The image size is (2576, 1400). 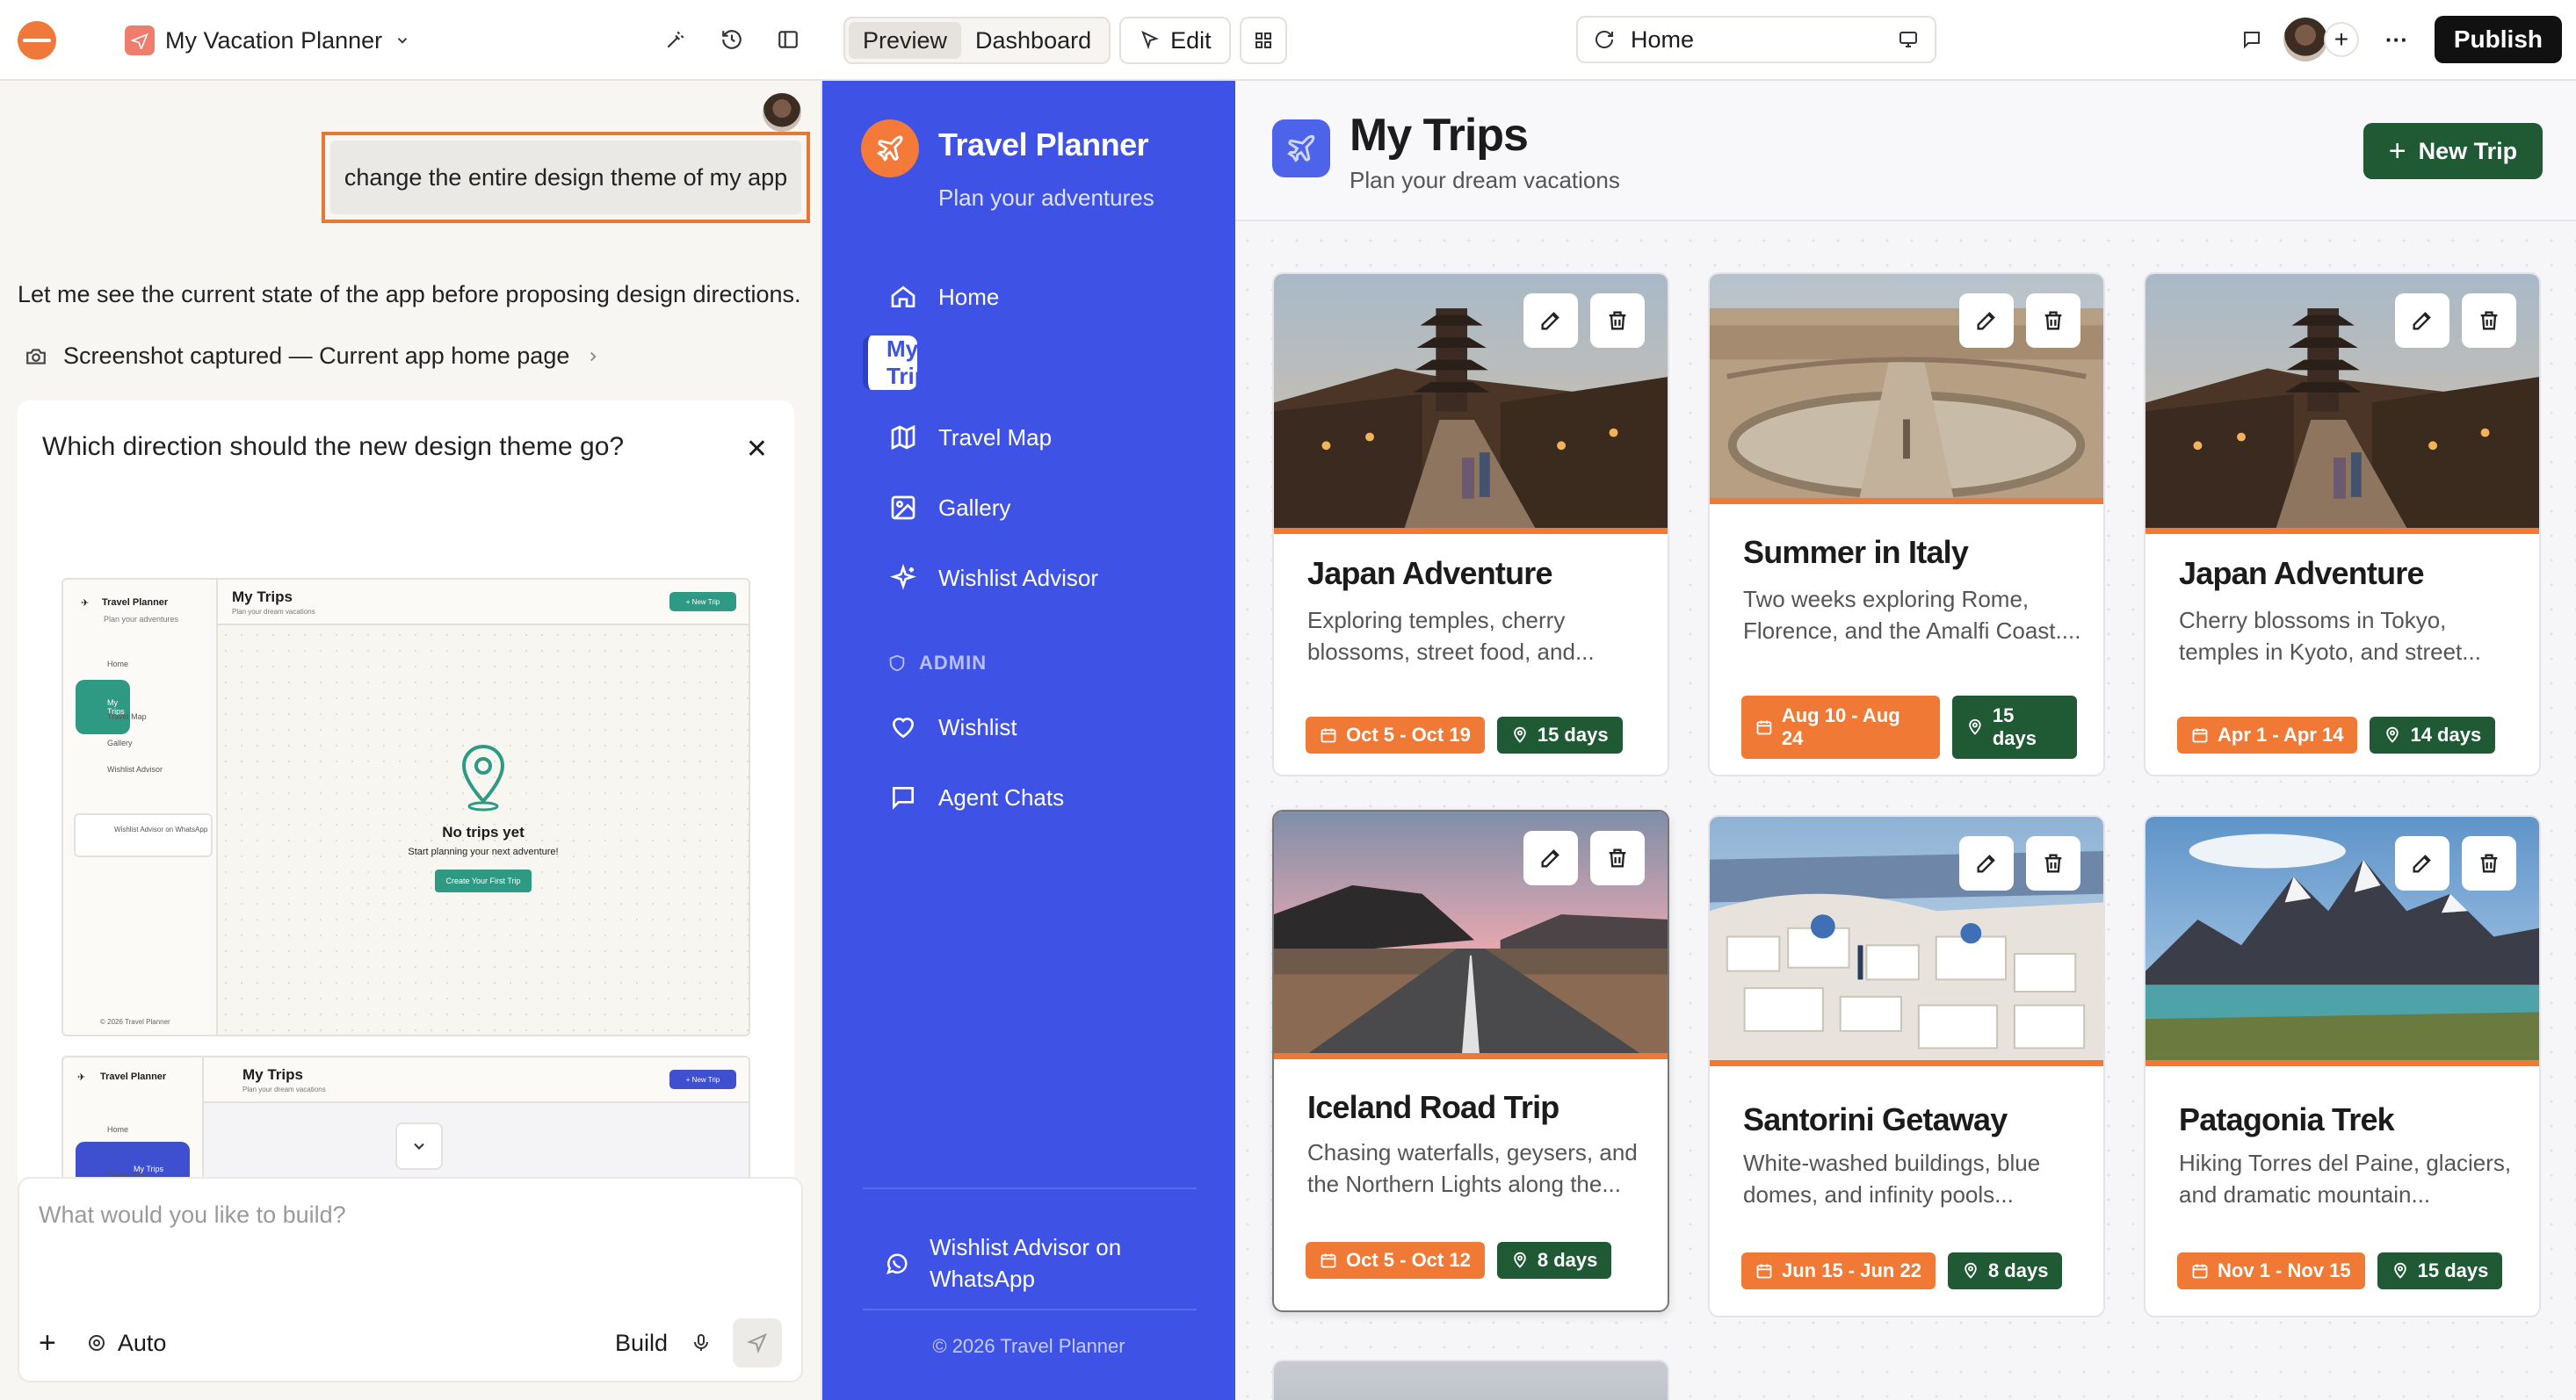 I want to click on collaborator-avatar, so click(x=2305, y=39).